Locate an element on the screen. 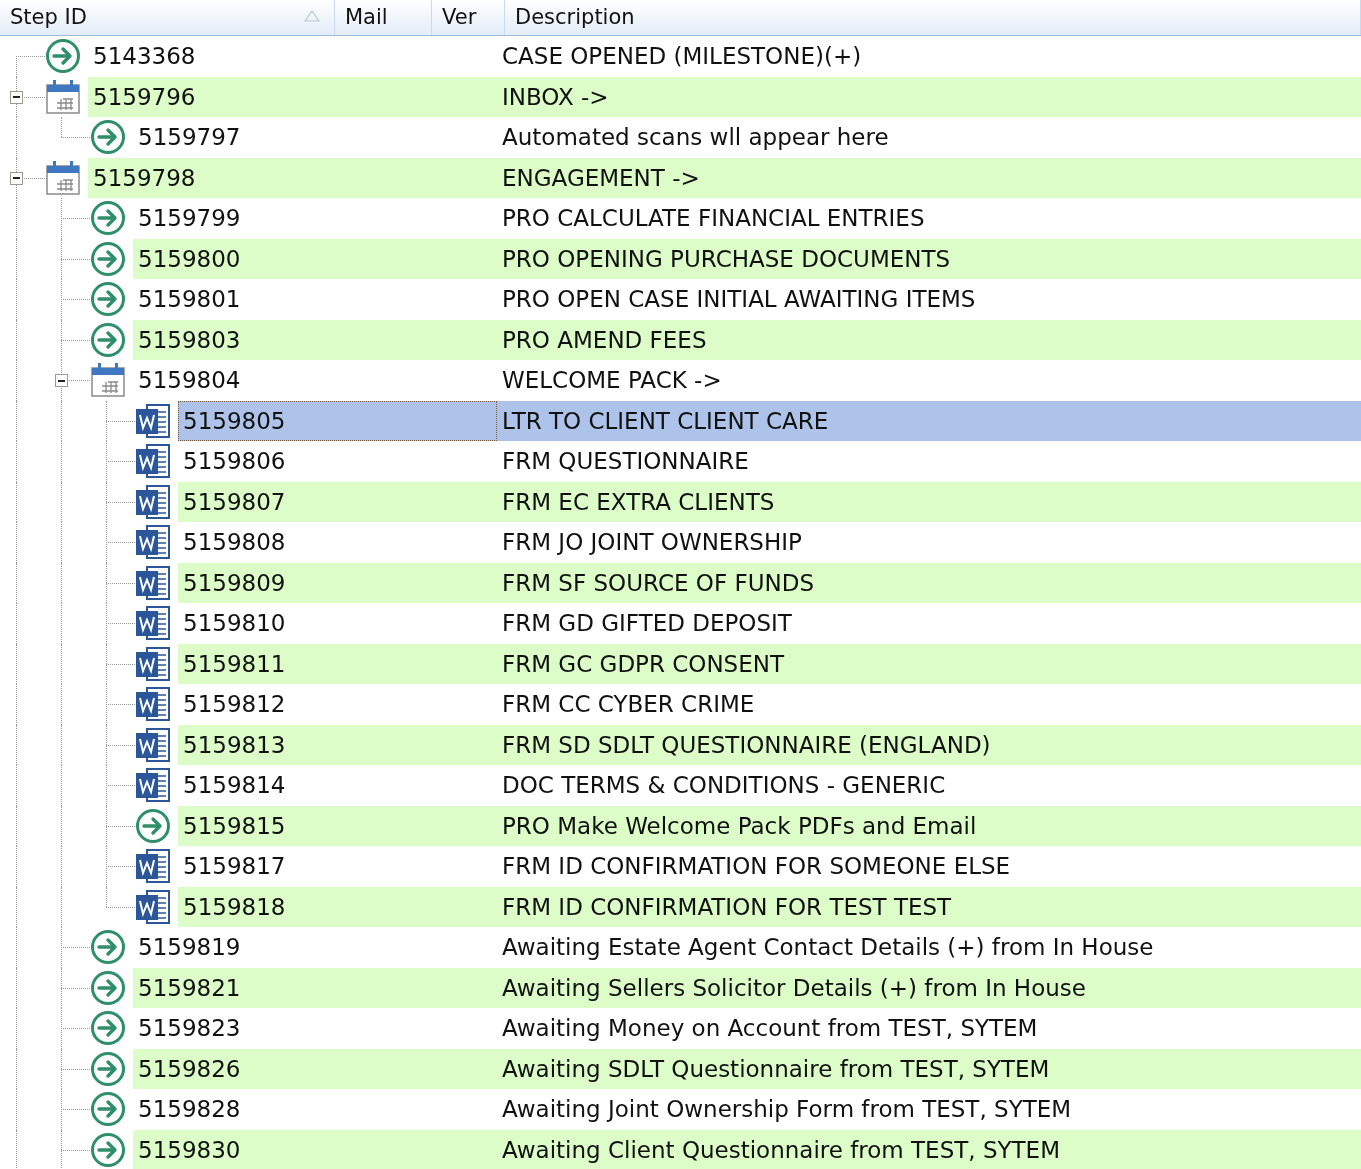 Image resolution: width=1361 pixels, height=1169 pixels. description-cell: LTR TO CLIENT CLIENT CARE is located at coordinates (929, 420).